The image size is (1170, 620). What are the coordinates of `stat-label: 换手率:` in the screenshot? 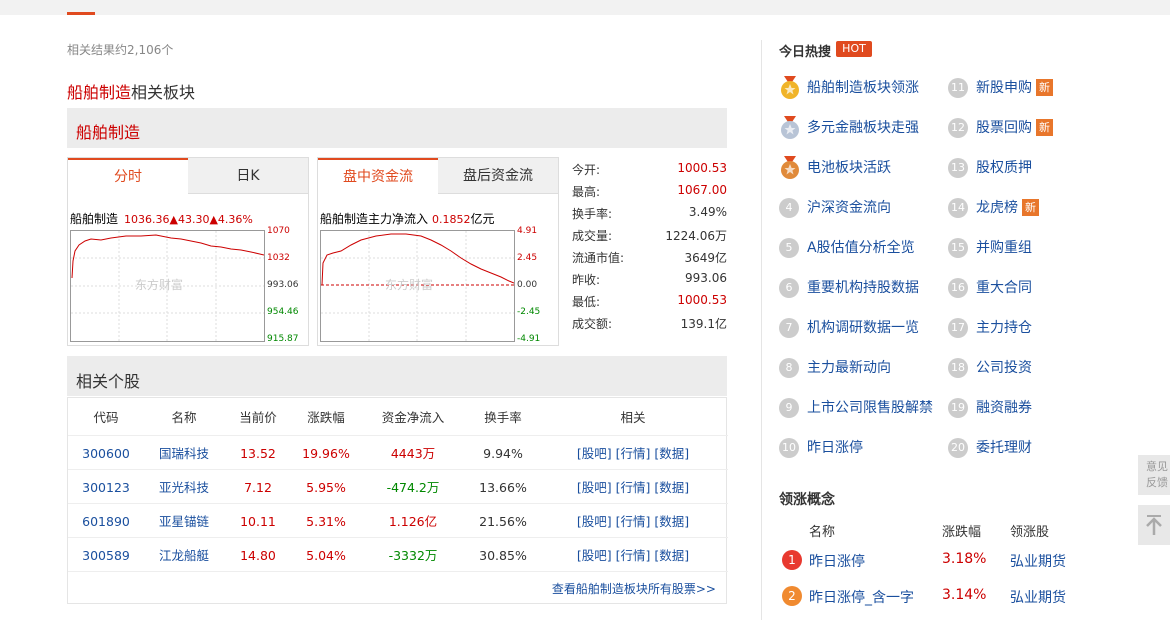 It's located at (592, 214).